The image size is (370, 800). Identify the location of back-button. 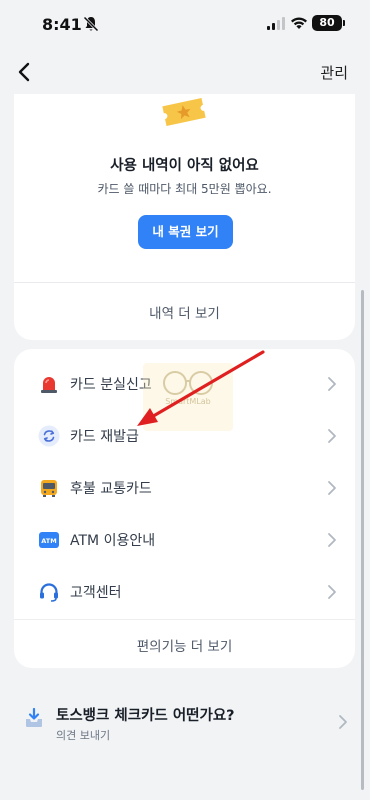
(24, 72).